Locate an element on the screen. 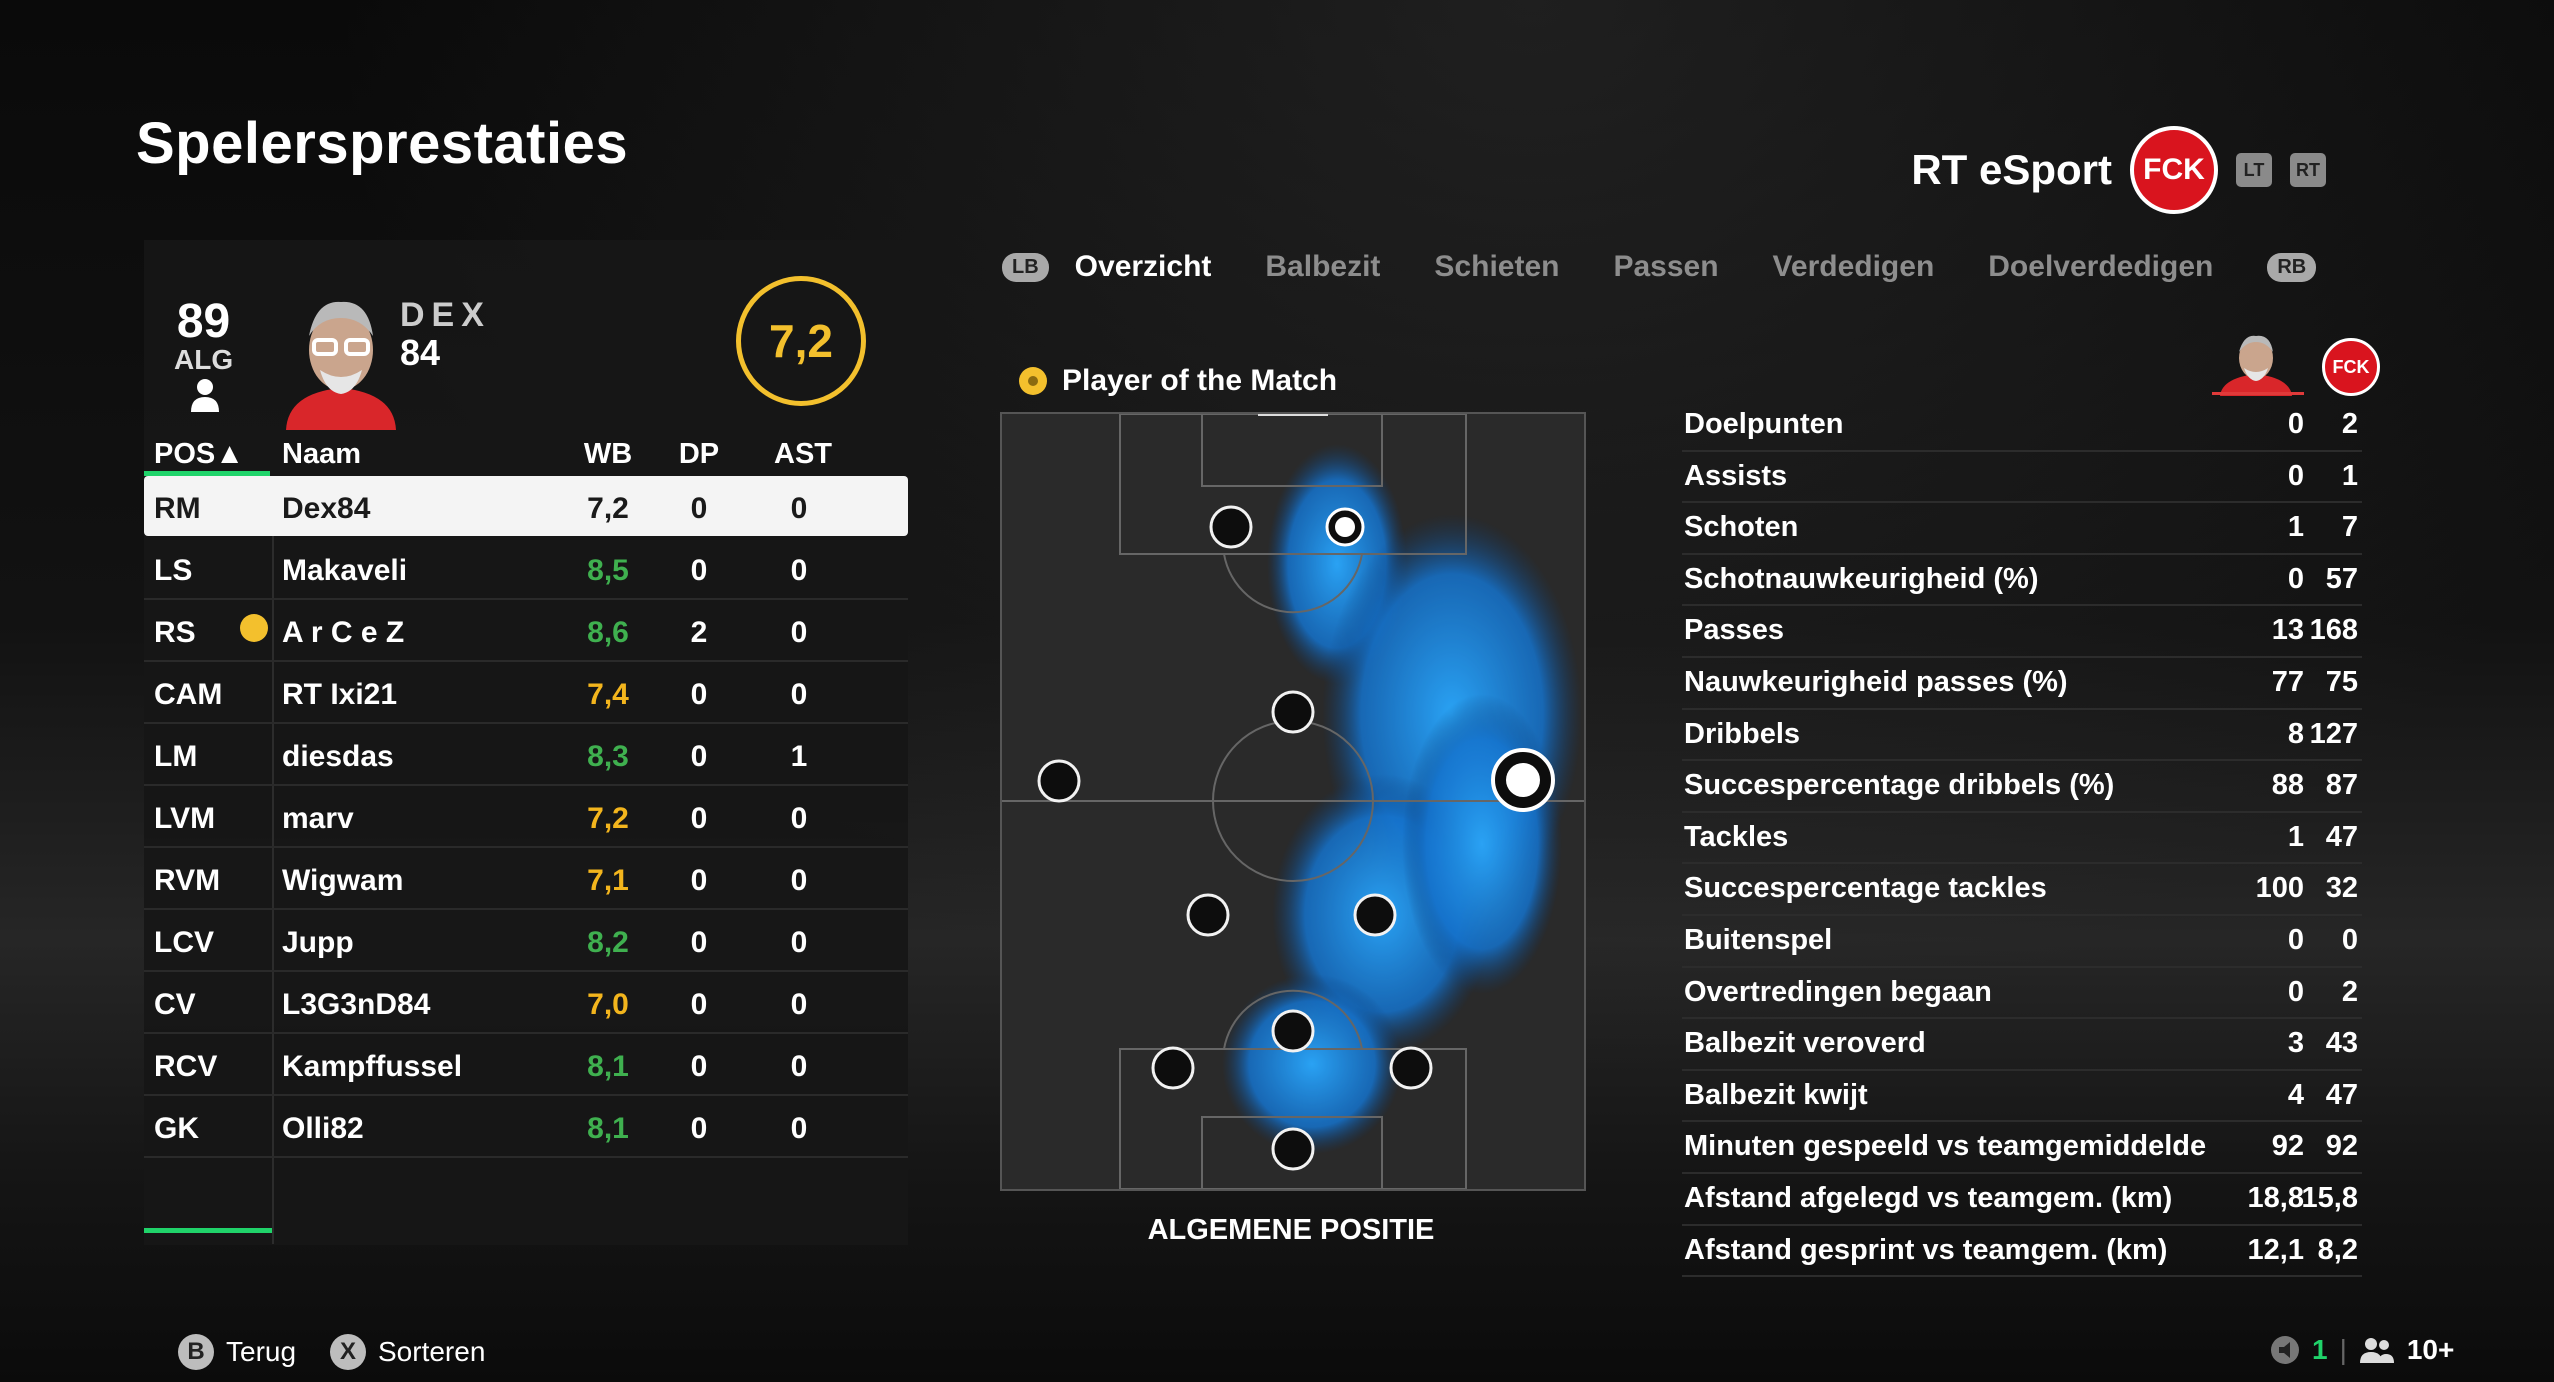  stat-label: Doelpunten is located at coordinates (1764, 424).